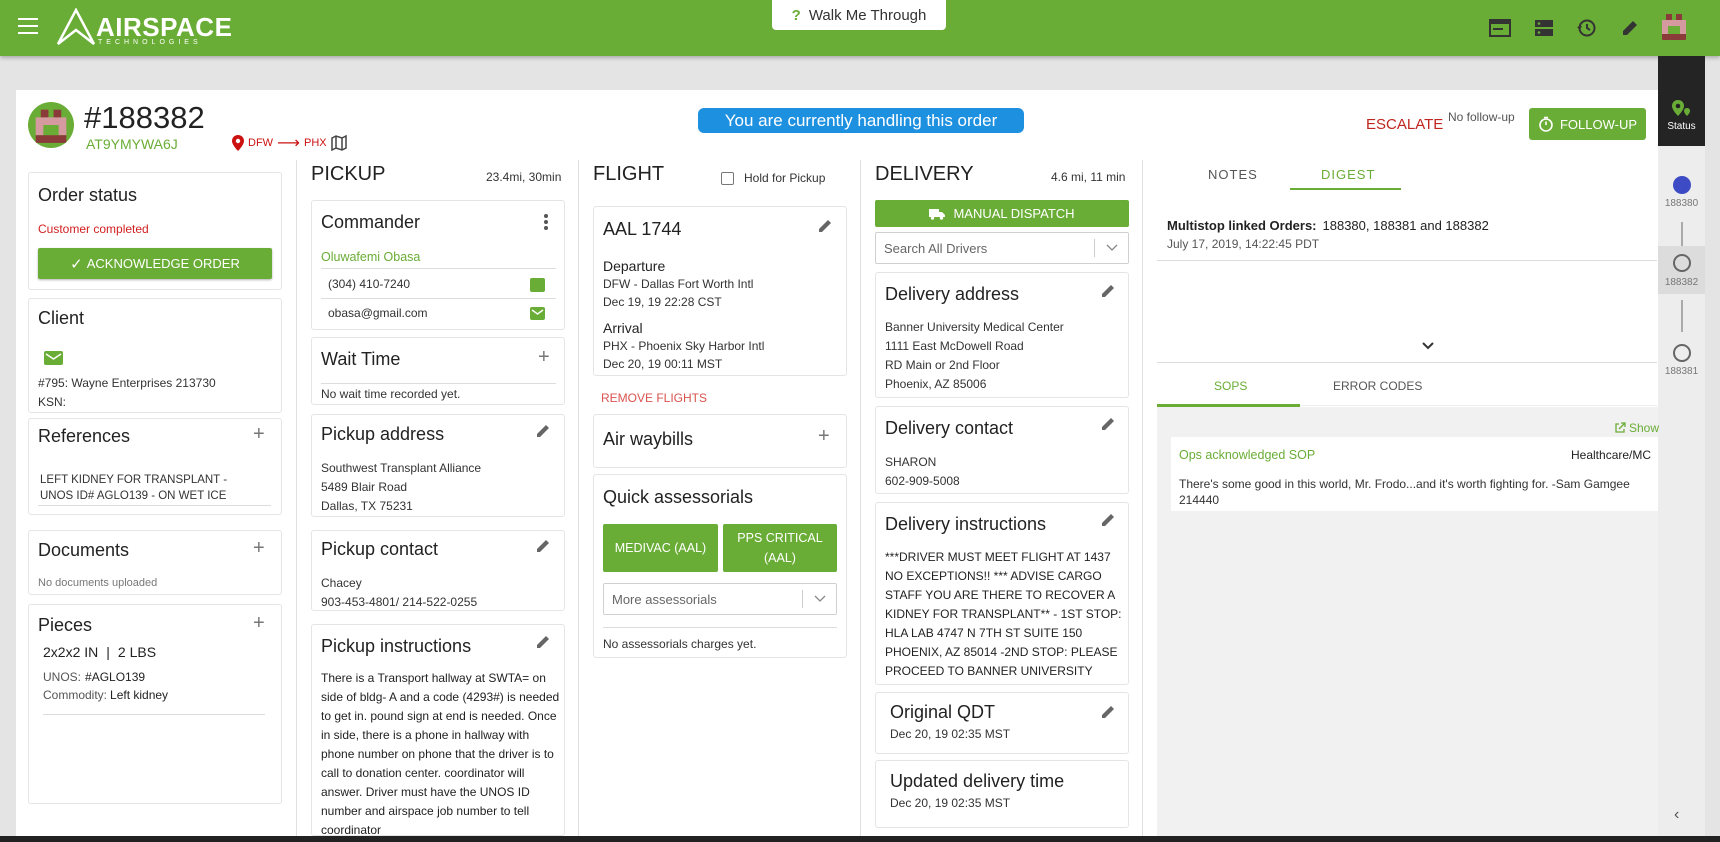 This screenshot has height=842, width=1720. I want to click on show-link: Show, so click(1636, 428).